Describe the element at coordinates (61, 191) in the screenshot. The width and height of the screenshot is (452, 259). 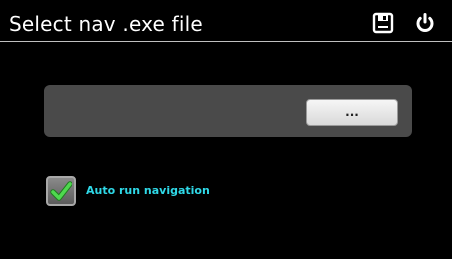
I see `auto-run-checkbox` at that location.